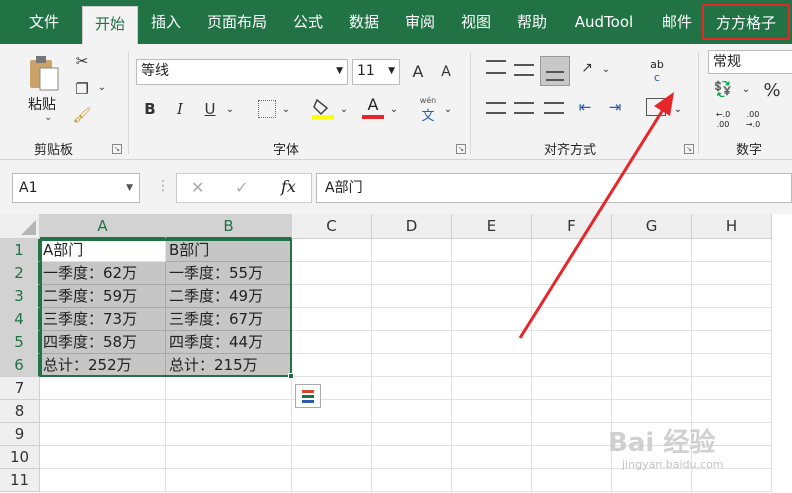 The height and width of the screenshot is (493, 792). What do you see at coordinates (732, 296) in the screenshot?
I see `cell-h3` at bounding box center [732, 296].